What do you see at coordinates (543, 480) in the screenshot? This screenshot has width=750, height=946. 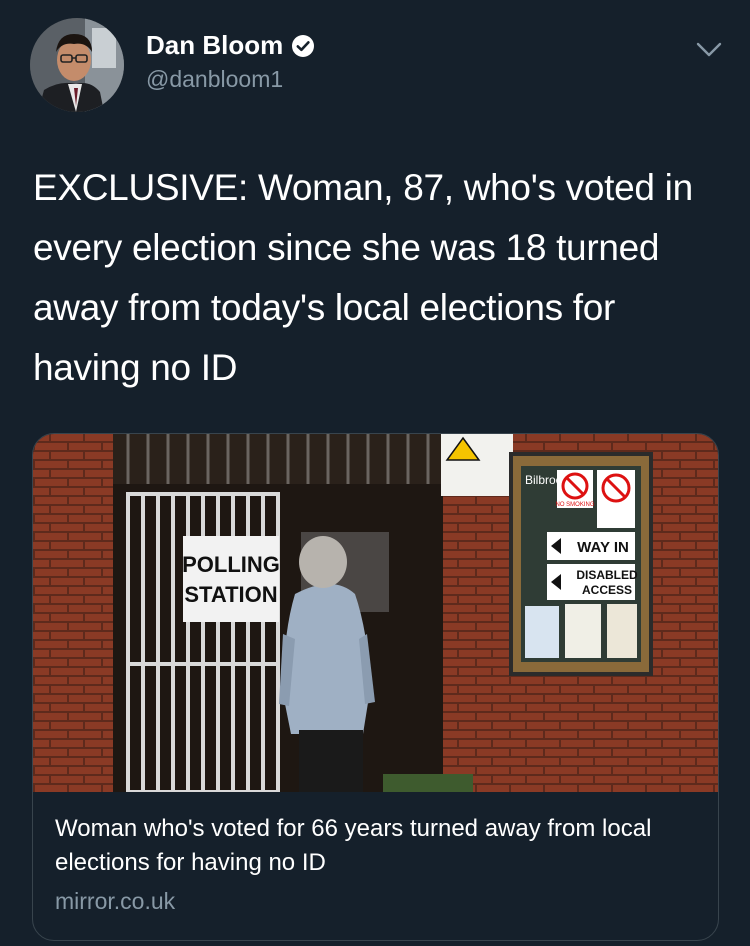 I see `notice-board-header: Bilbroc` at bounding box center [543, 480].